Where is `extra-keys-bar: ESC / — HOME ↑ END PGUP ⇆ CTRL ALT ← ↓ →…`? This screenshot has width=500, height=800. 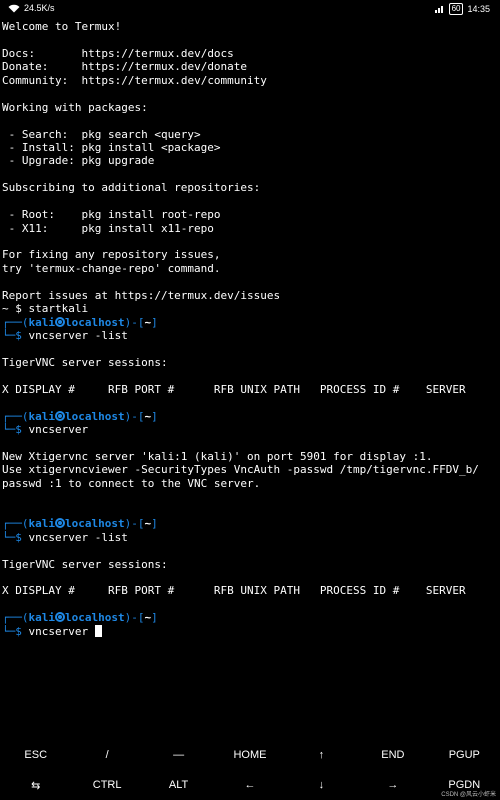
extra-keys-bar: ESC / — HOME ↑ END PGUP ⇆ CTRL ALT ← ↓ →… is located at coordinates (250, 770).